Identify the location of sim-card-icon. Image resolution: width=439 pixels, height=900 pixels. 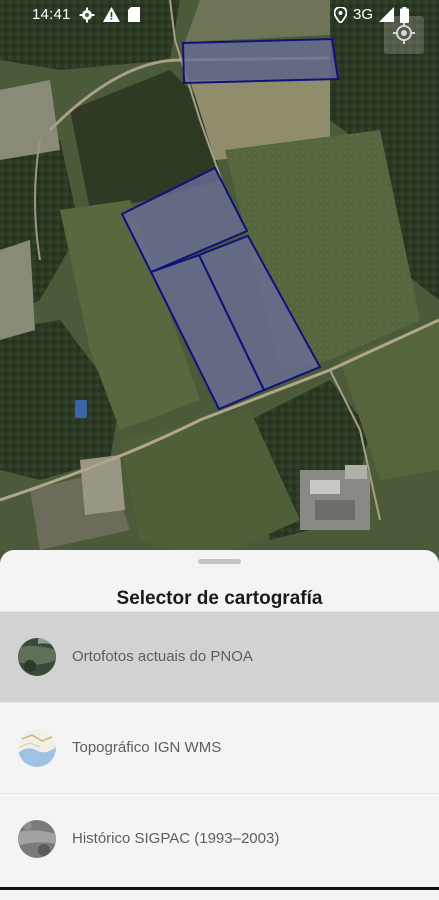
(133, 14).